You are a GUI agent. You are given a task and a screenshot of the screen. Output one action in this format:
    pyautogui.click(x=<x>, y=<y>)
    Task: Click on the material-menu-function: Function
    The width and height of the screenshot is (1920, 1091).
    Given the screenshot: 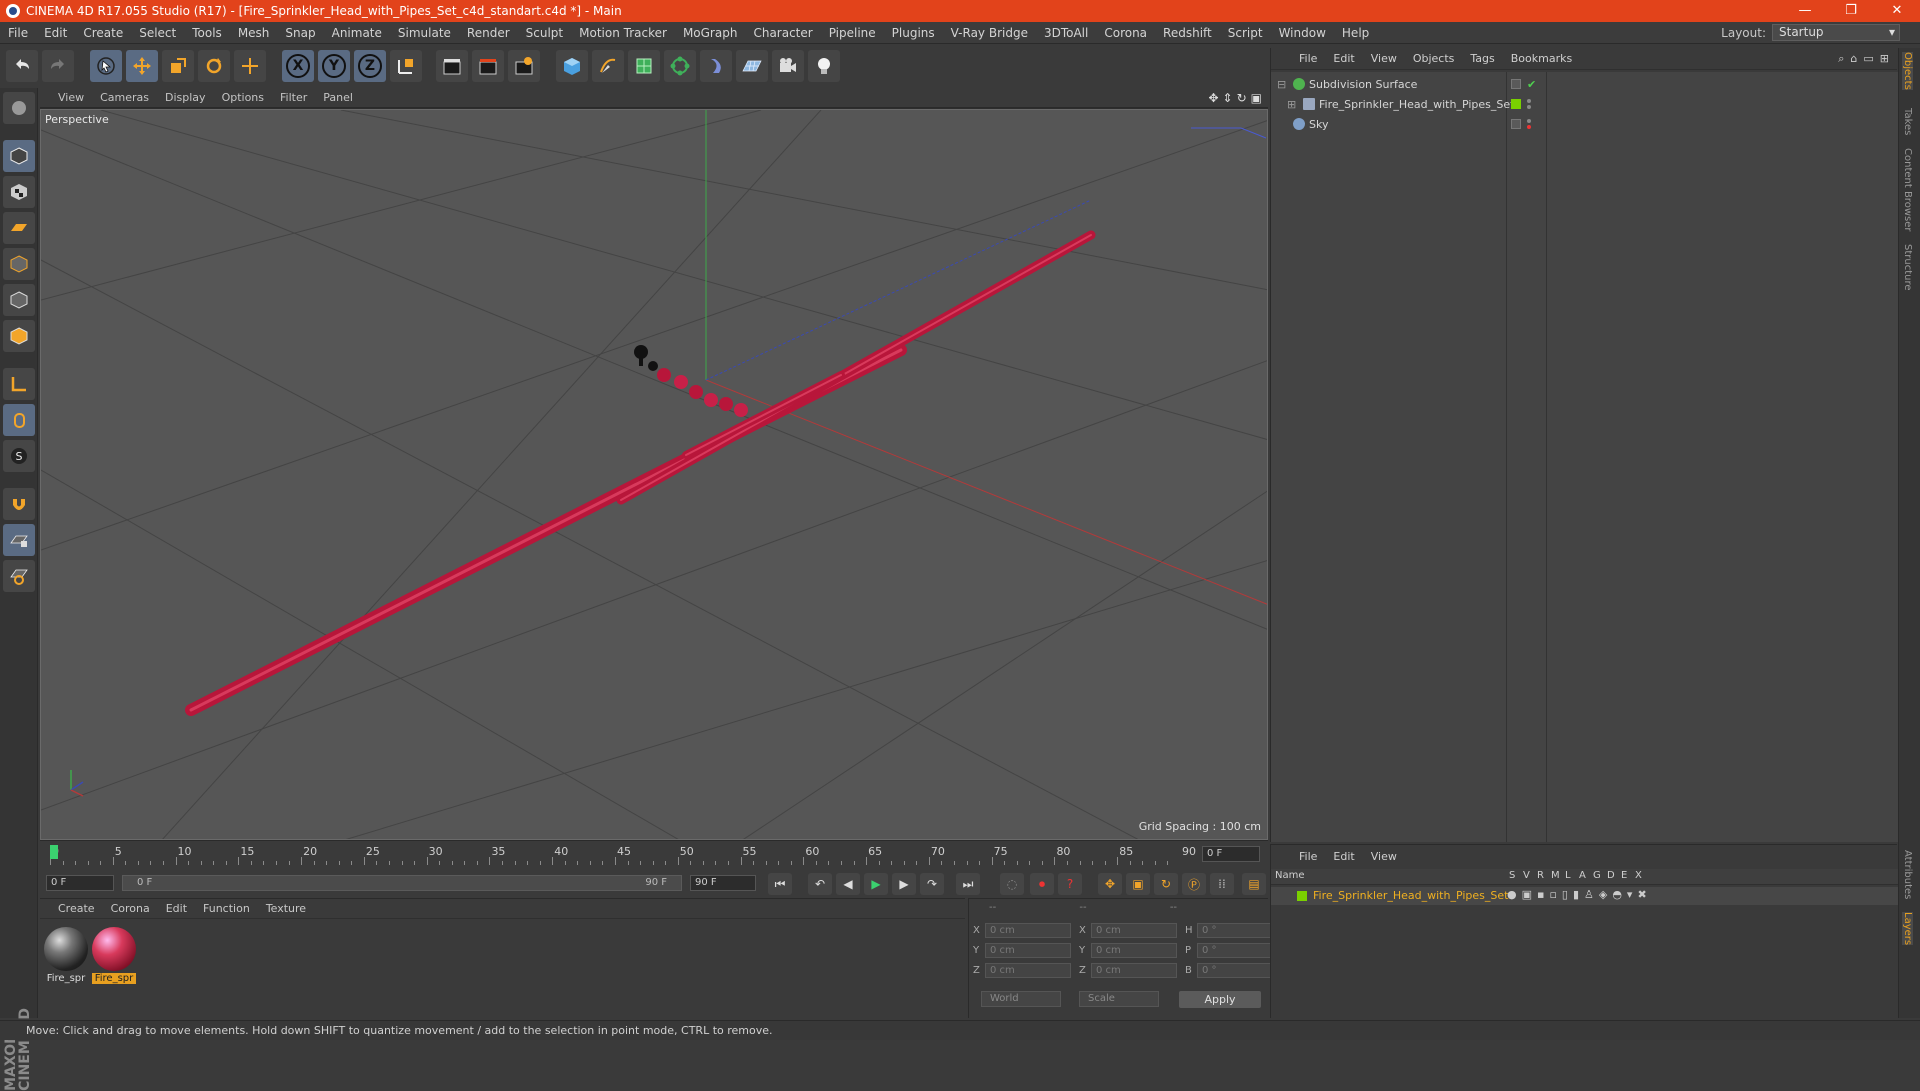 What is the action you would take?
    pyautogui.click(x=226, y=908)
    